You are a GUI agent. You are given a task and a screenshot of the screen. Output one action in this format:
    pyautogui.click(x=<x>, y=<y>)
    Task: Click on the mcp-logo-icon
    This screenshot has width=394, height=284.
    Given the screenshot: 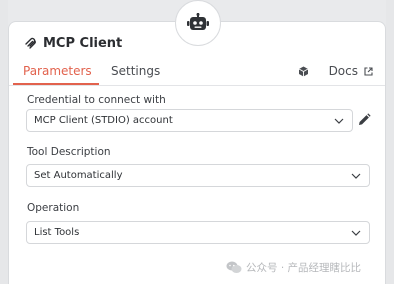 What is the action you would take?
    pyautogui.click(x=30, y=43)
    